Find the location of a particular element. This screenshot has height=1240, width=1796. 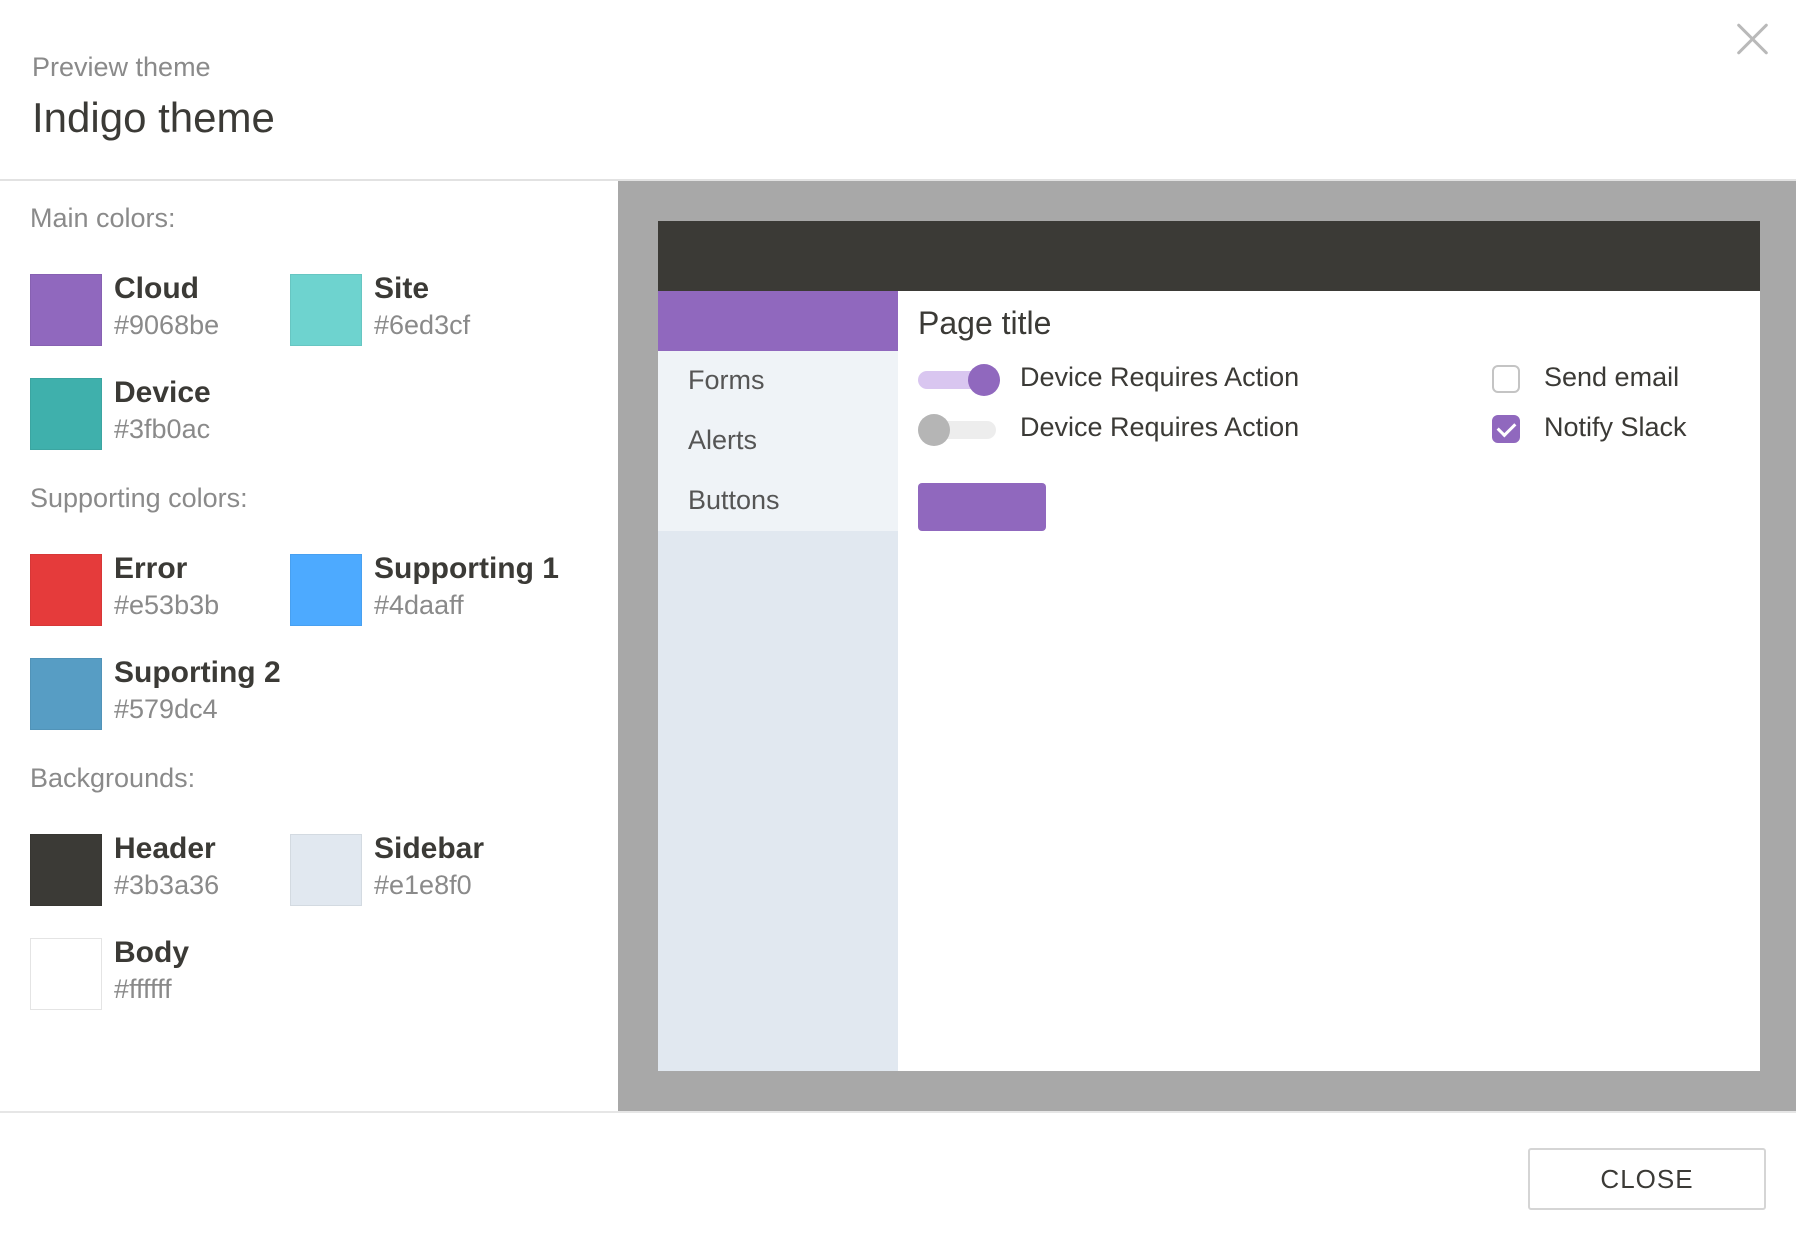

color-item-site: Site #6ed3cf is located at coordinates (420, 310).